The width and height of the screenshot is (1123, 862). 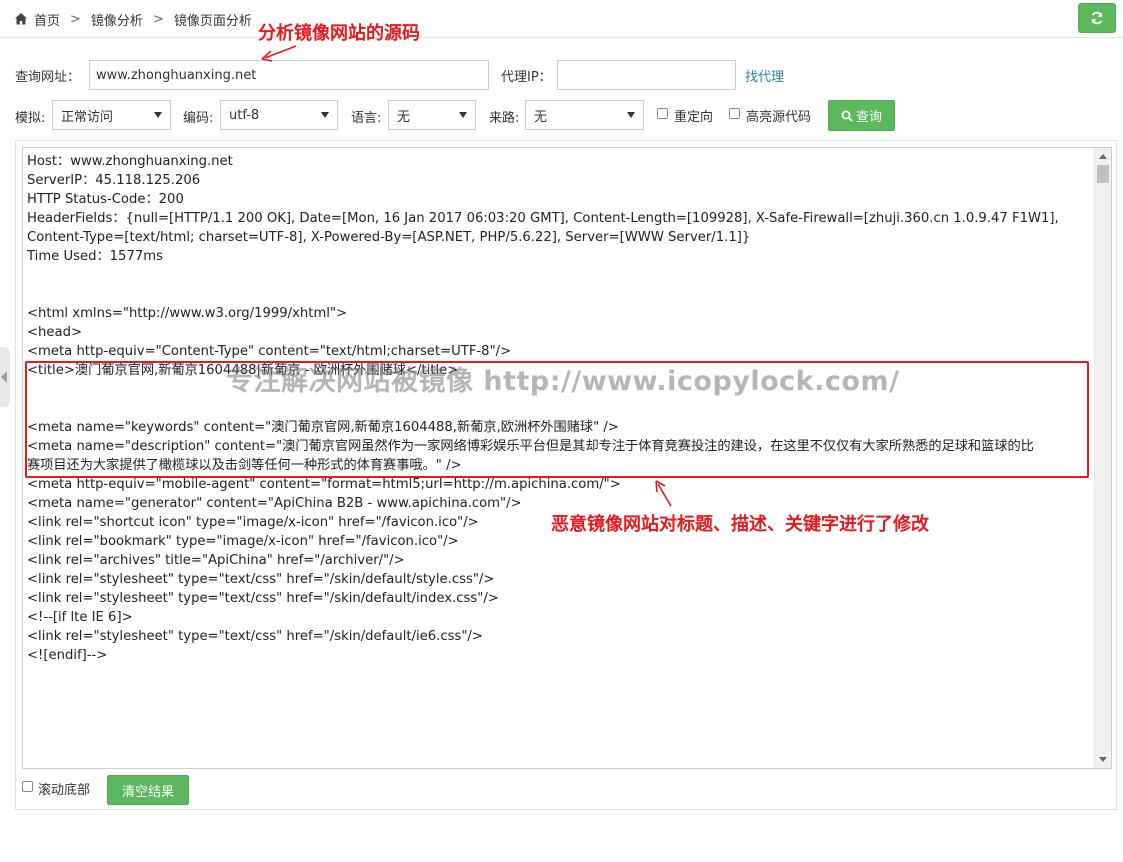 I want to click on home-icon, so click(x=21, y=19).